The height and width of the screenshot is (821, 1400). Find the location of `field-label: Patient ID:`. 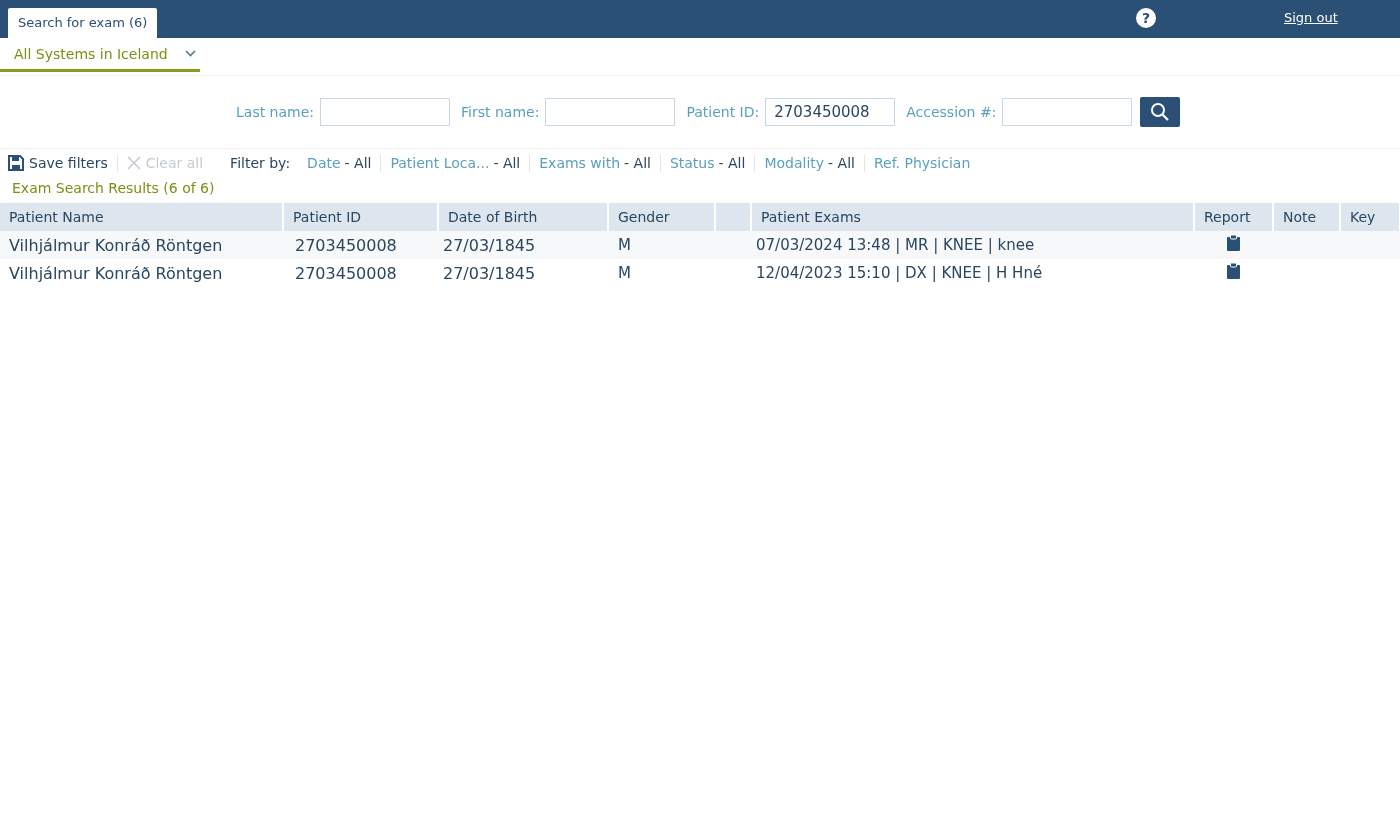

field-label: Patient ID: is located at coordinates (723, 112).